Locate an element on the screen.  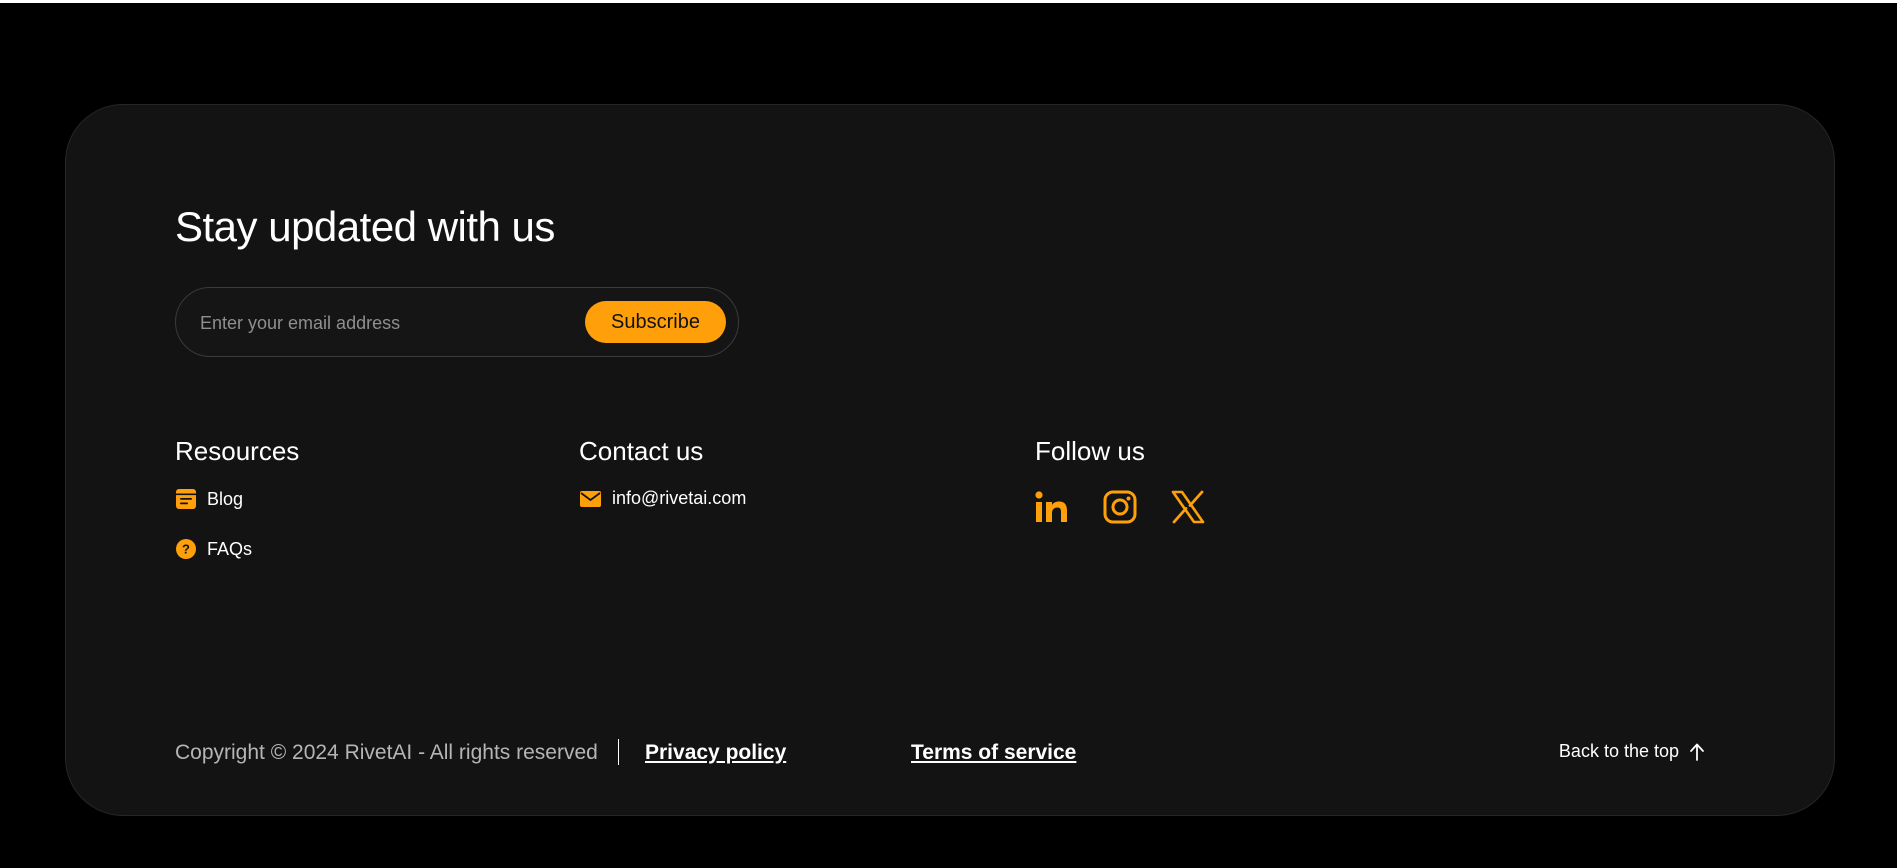
arrow-up-icon is located at coordinates (1697, 752).